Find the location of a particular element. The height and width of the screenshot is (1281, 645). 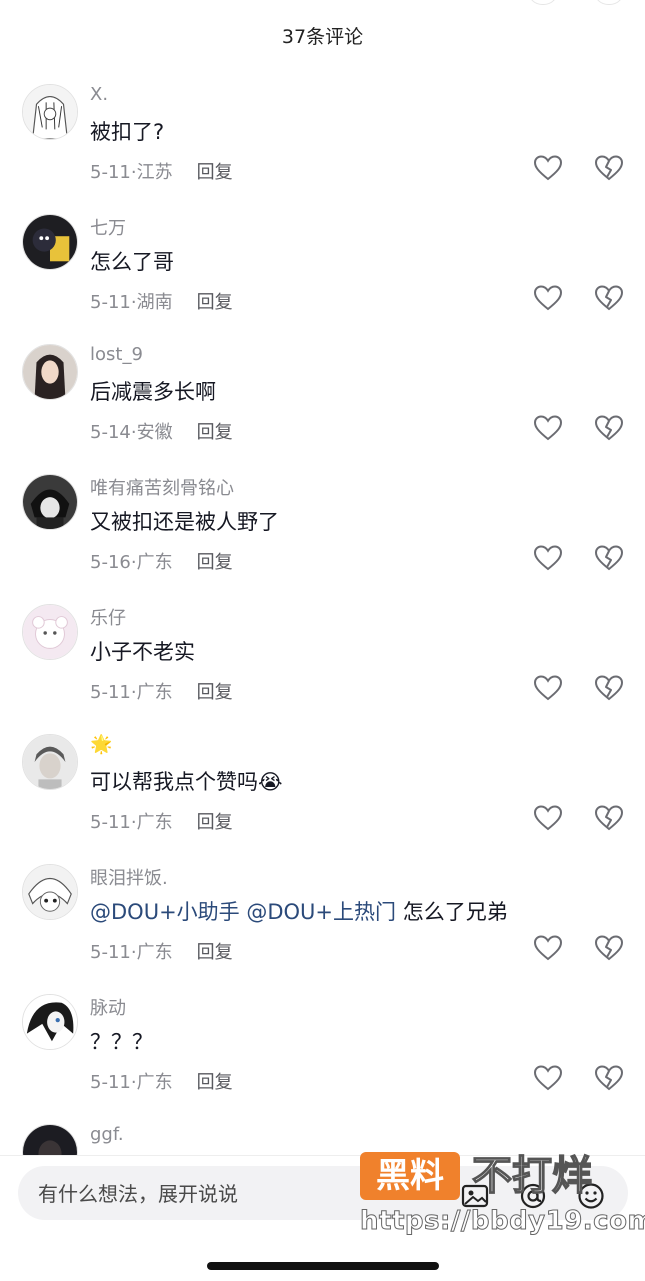

comment-item: 七万 怎么了哥 5-11·湖南 回复 is located at coordinates (322, 265).